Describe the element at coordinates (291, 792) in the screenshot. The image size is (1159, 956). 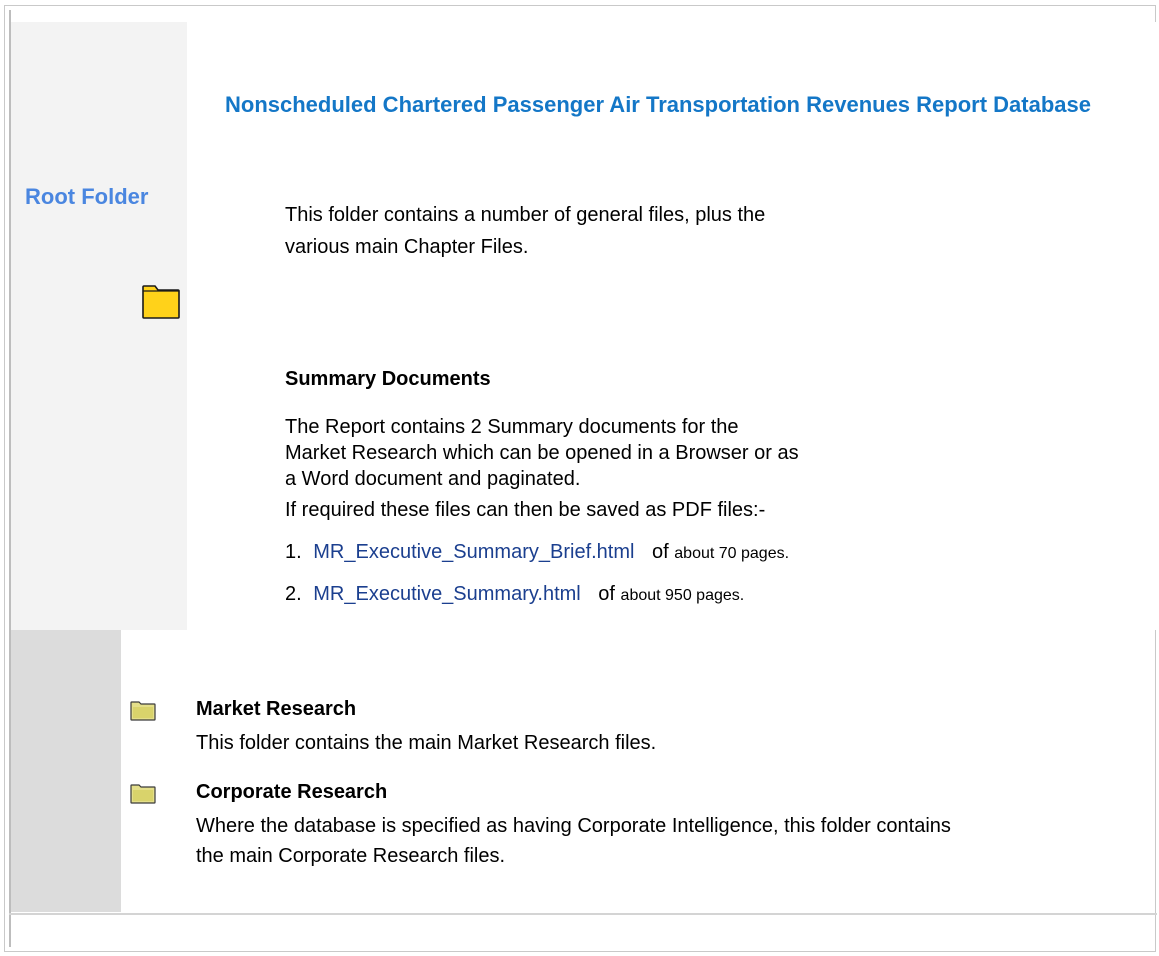
I see `corporate-research-title: Corporate Research` at that location.